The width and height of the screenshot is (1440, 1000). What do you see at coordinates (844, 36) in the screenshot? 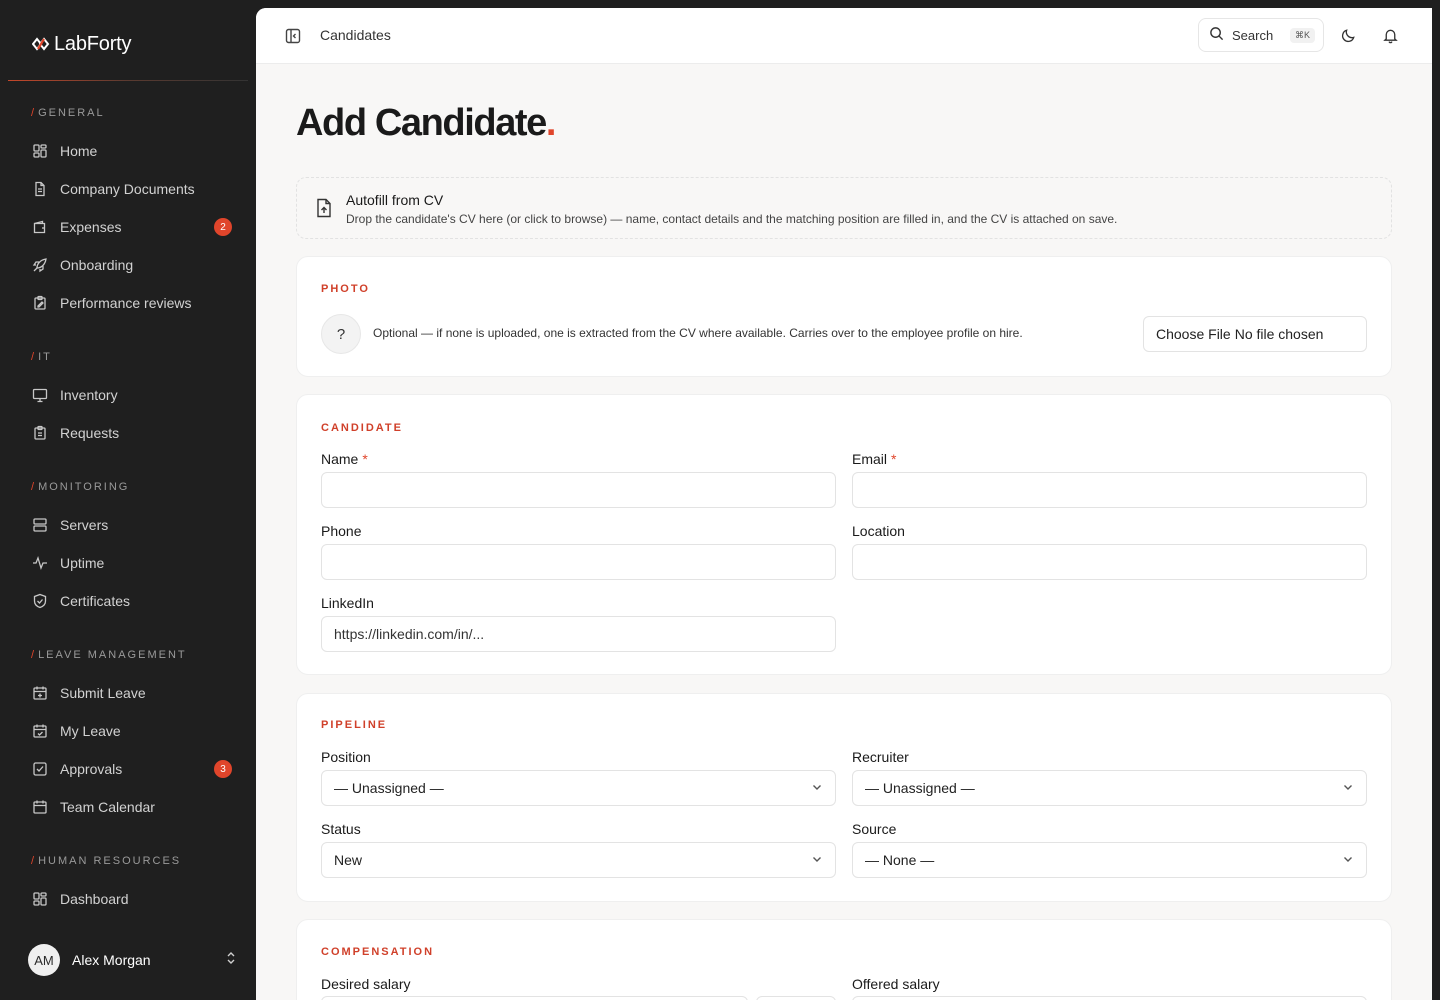
I see `topbar: Candidates Search ⌘K` at bounding box center [844, 36].